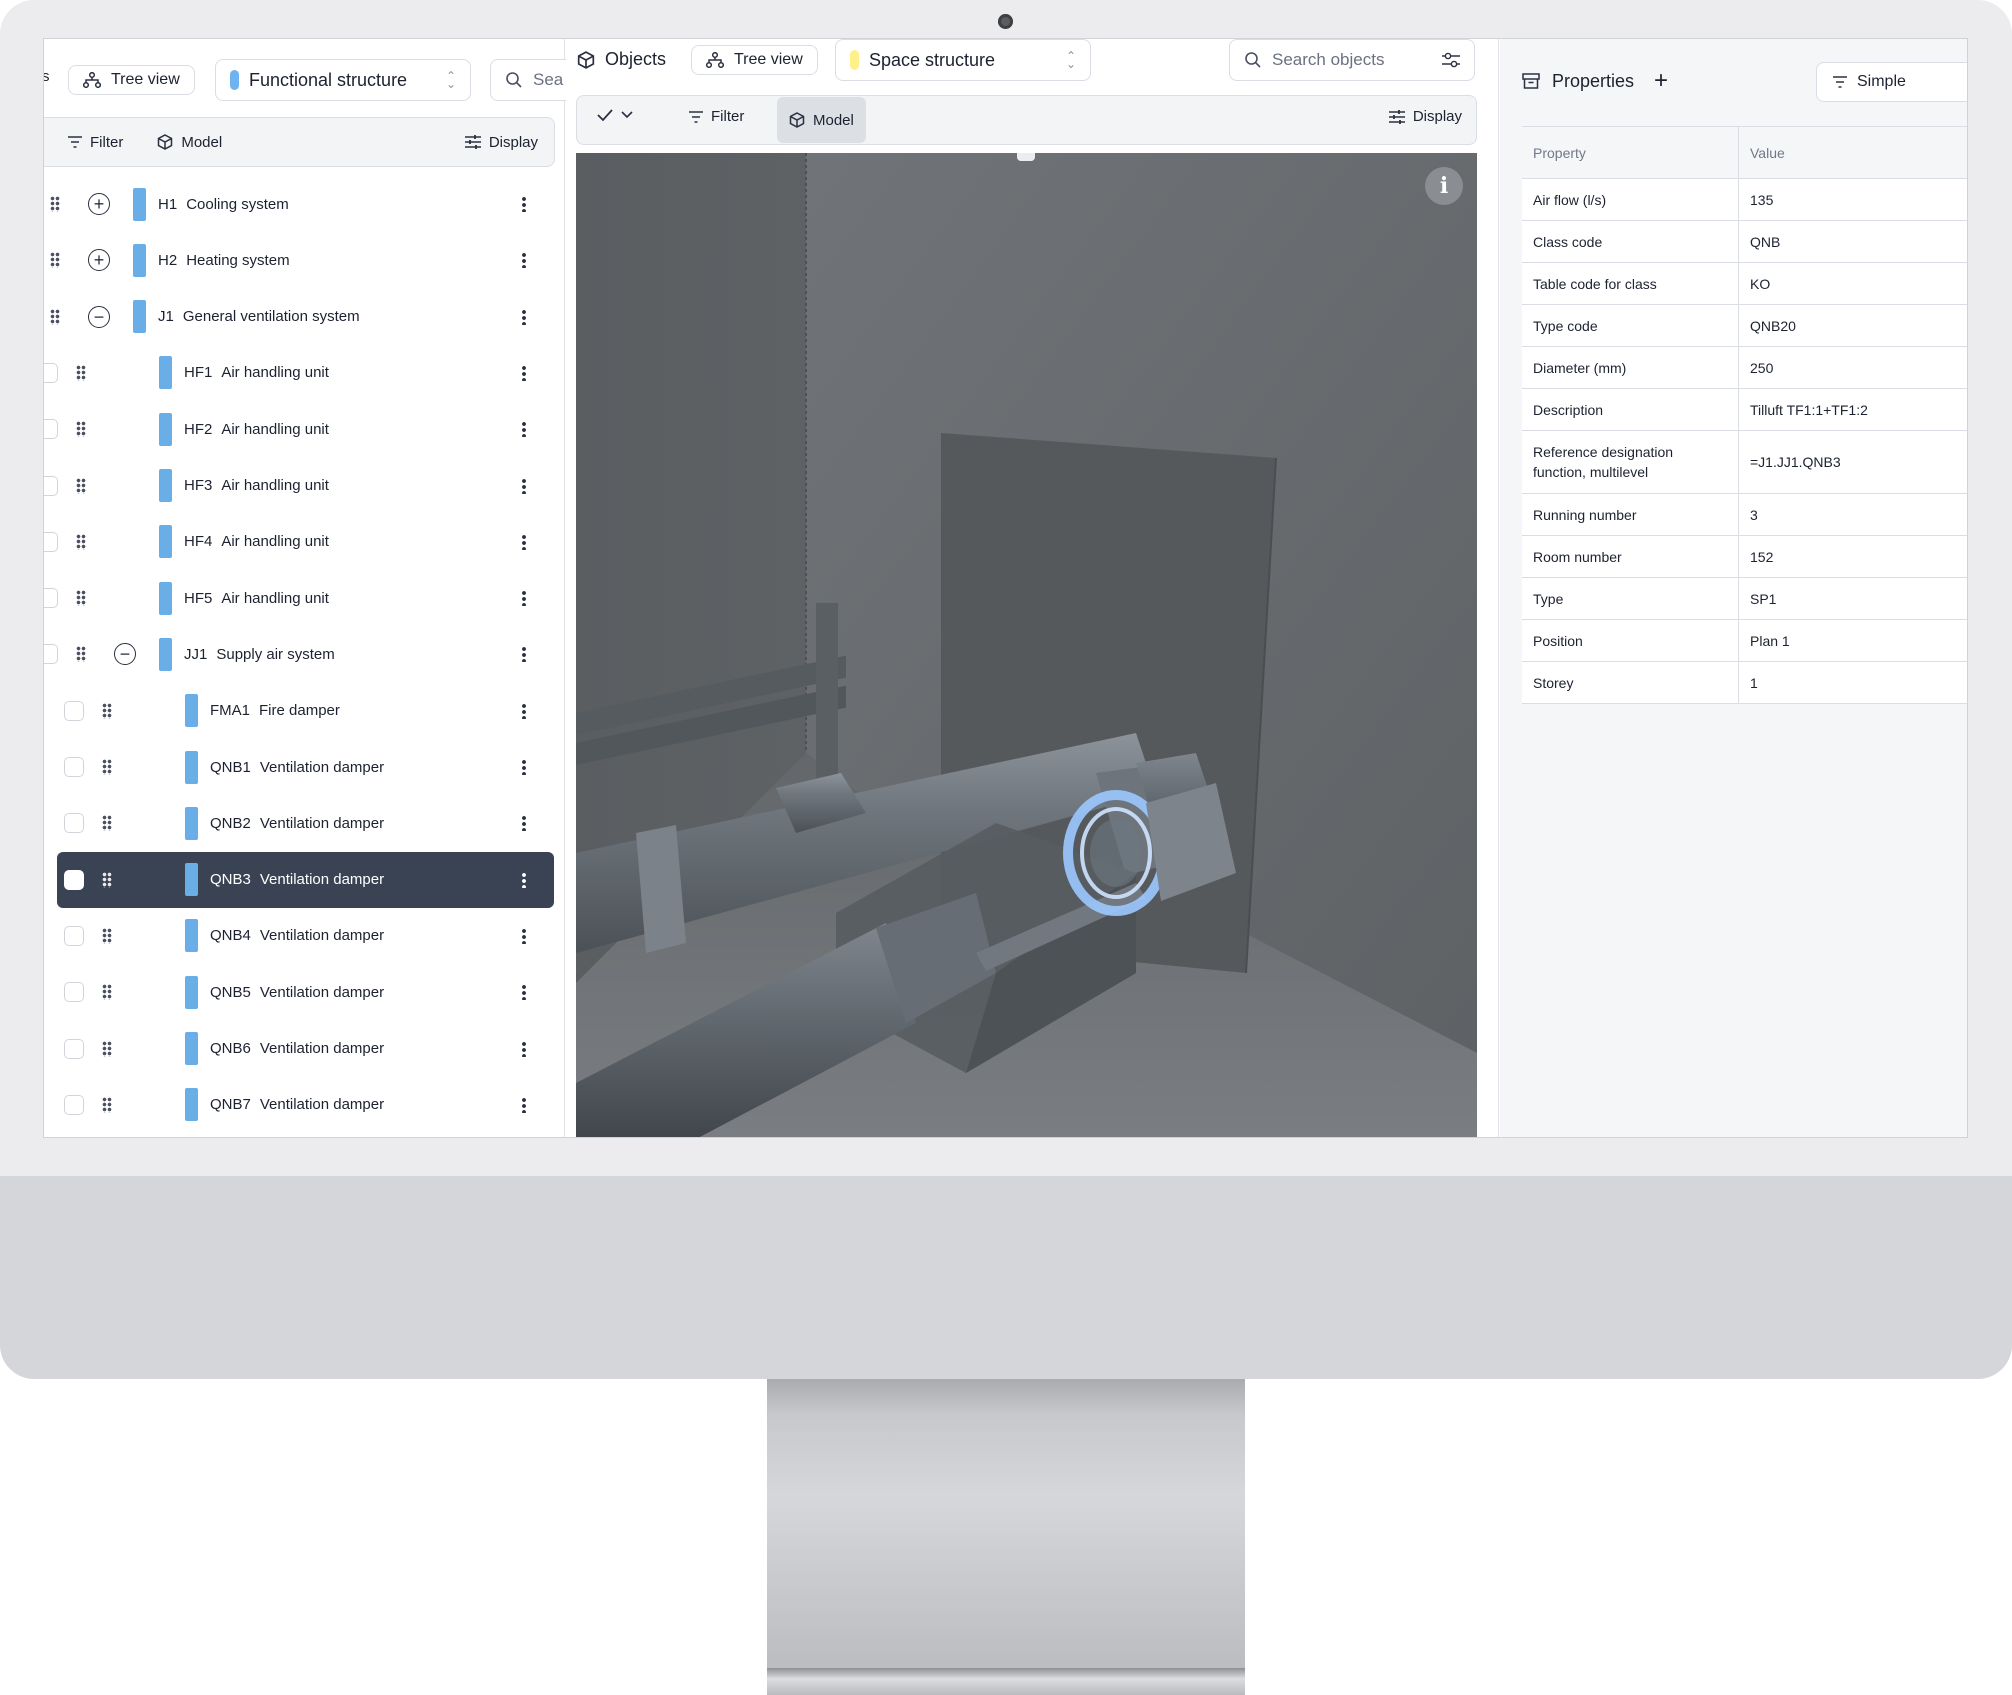 This screenshot has height=1695, width=2012. I want to click on structure-select: Functional structure ⌃ ⌄, so click(343, 80).